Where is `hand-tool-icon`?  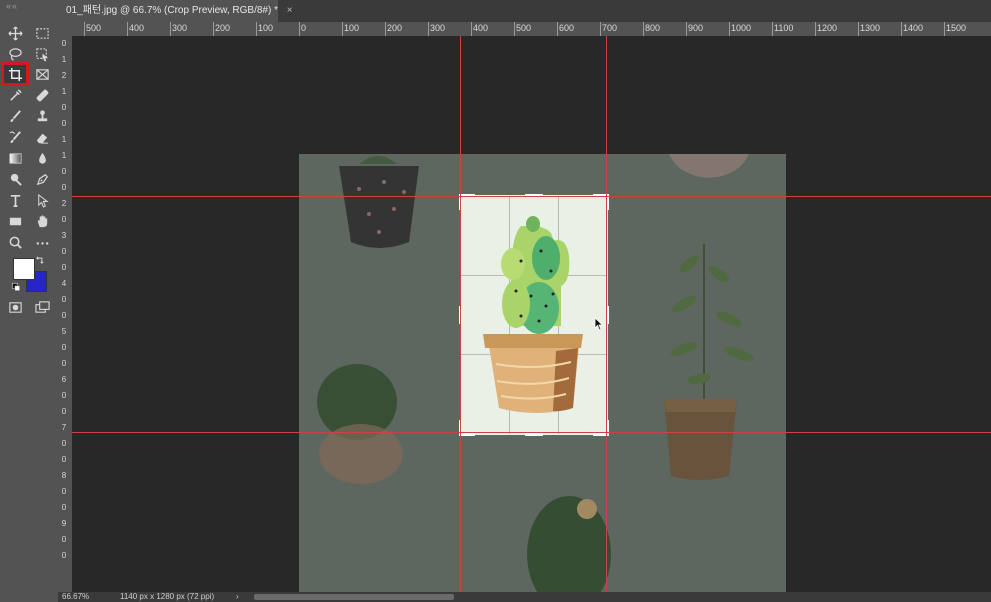 hand-tool-icon is located at coordinates (42, 221).